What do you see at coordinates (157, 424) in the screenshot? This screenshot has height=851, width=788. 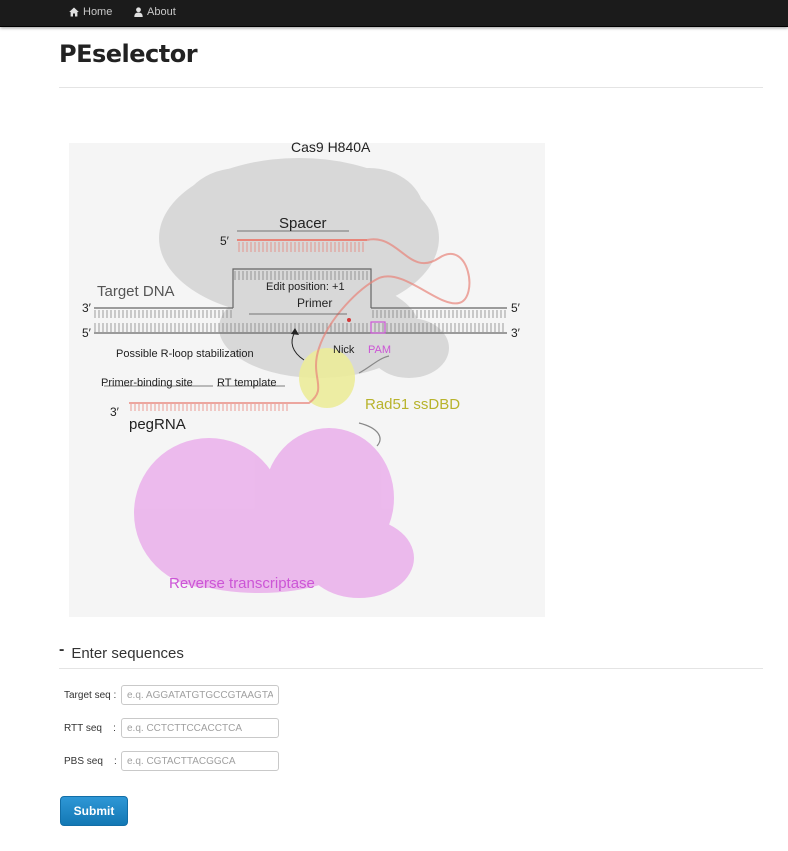 I see `pegrna-label: pegRNA` at bounding box center [157, 424].